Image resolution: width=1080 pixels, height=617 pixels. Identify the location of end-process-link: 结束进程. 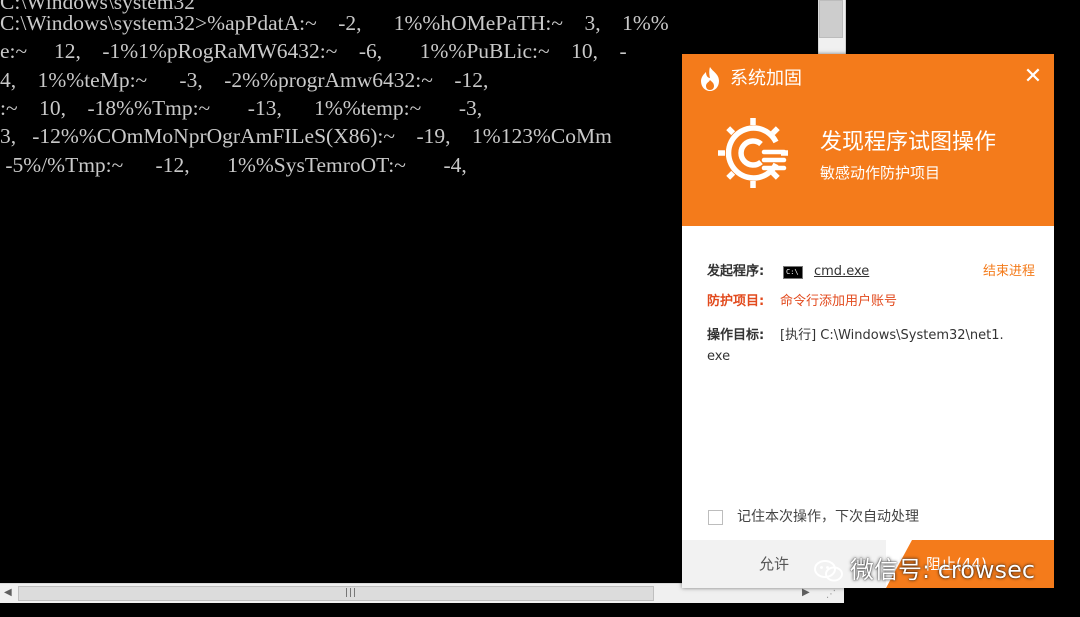
(1009, 272).